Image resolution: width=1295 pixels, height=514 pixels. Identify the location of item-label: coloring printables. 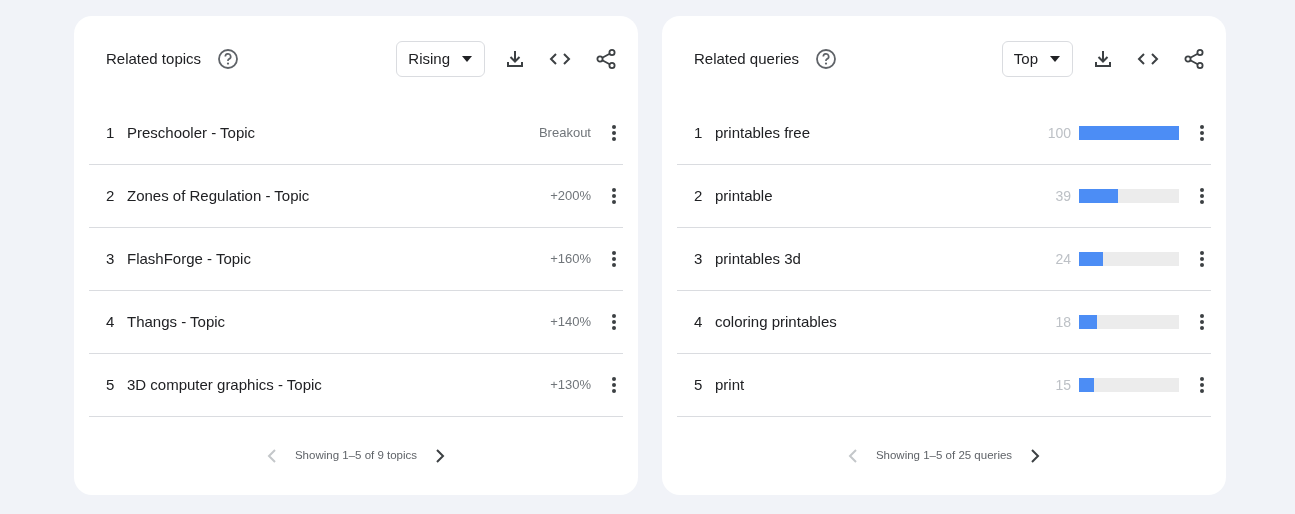
(776, 321).